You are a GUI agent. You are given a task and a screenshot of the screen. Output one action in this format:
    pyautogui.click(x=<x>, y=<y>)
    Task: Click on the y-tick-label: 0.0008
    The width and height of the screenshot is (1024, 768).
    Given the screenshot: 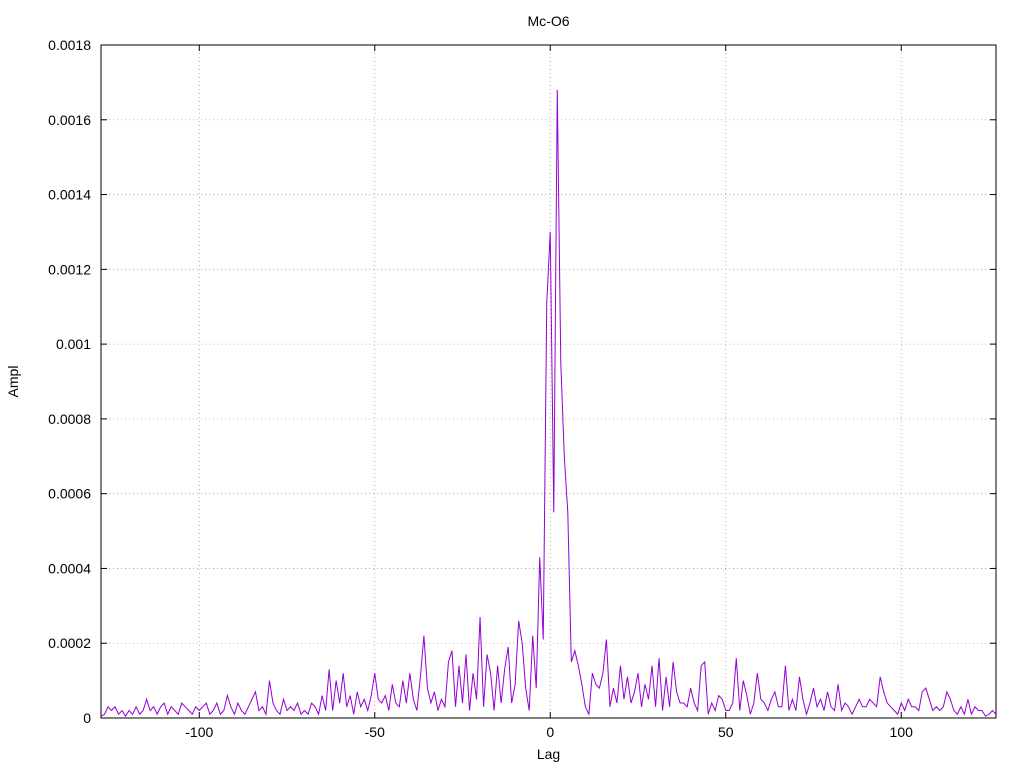 What is the action you would take?
    pyautogui.click(x=69, y=419)
    